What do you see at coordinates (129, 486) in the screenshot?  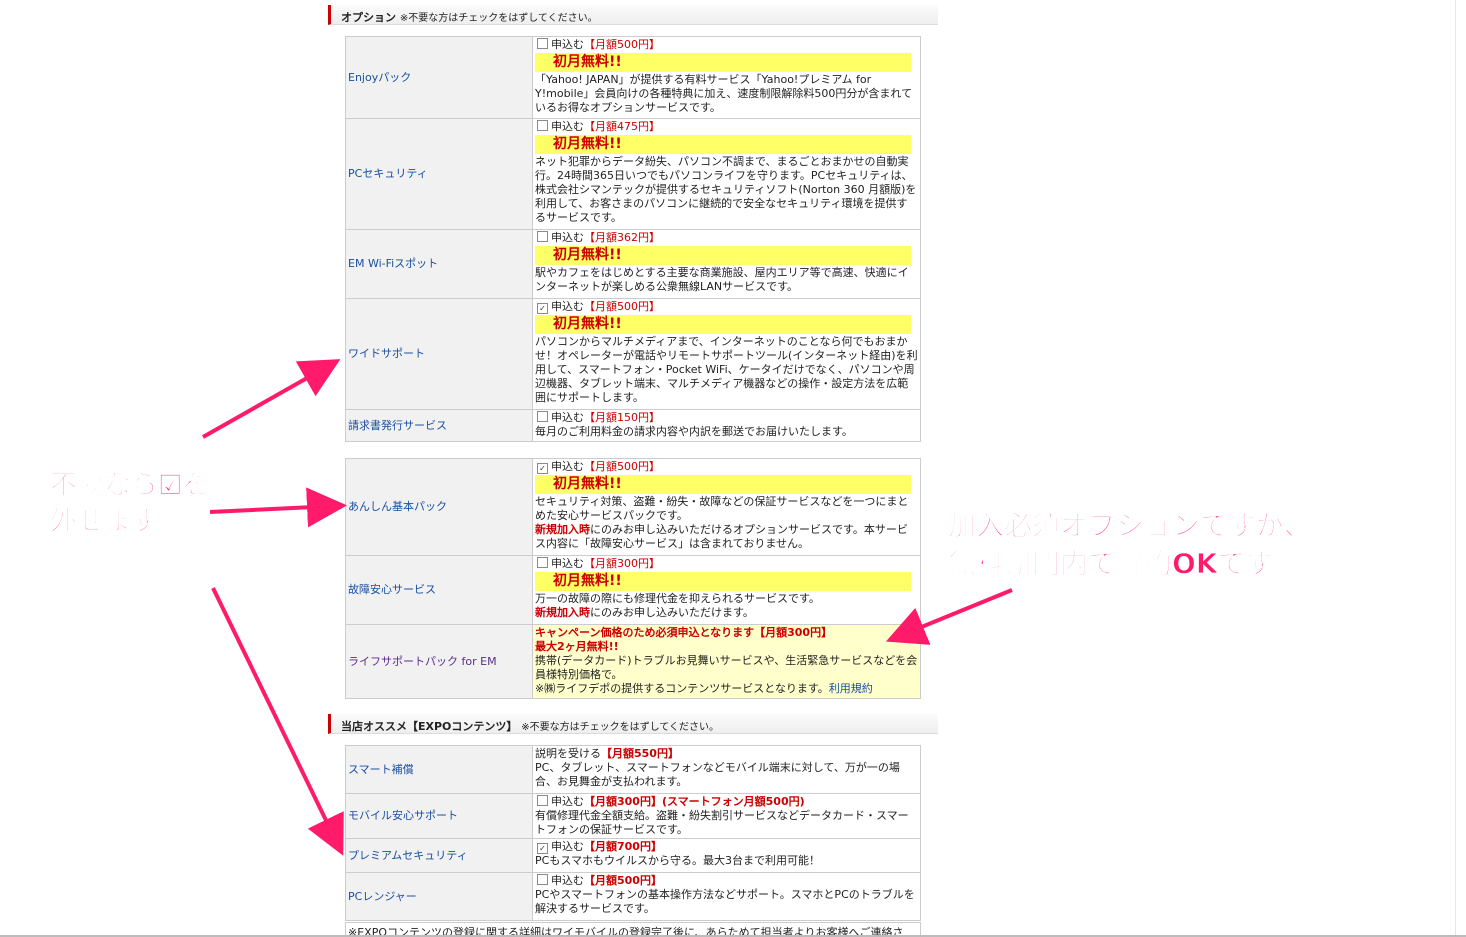 I see `annotation-left-line1: 不要なら☑を` at bounding box center [129, 486].